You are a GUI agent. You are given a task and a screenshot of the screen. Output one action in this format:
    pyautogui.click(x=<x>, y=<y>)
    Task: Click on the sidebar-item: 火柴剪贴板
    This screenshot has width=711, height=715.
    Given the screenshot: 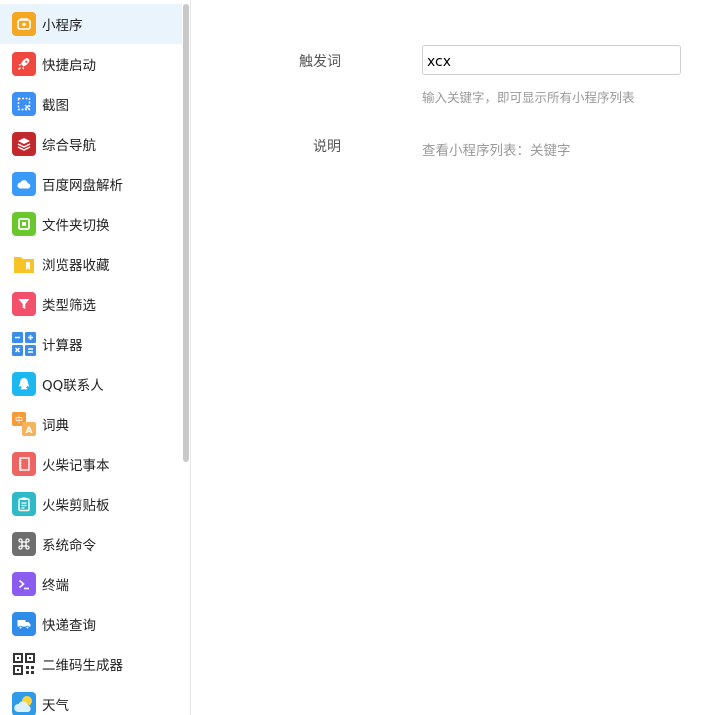 What is the action you would take?
    pyautogui.click(x=91, y=504)
    